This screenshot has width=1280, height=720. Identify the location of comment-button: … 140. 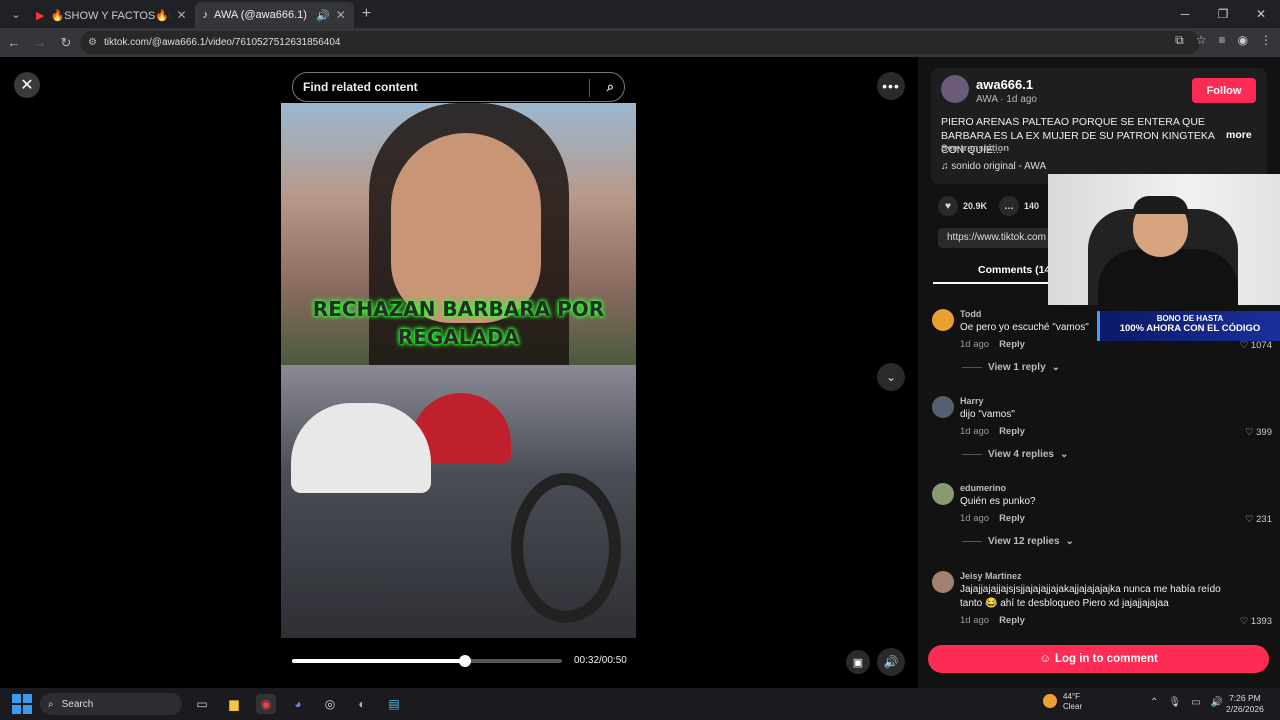
(1019, 206).